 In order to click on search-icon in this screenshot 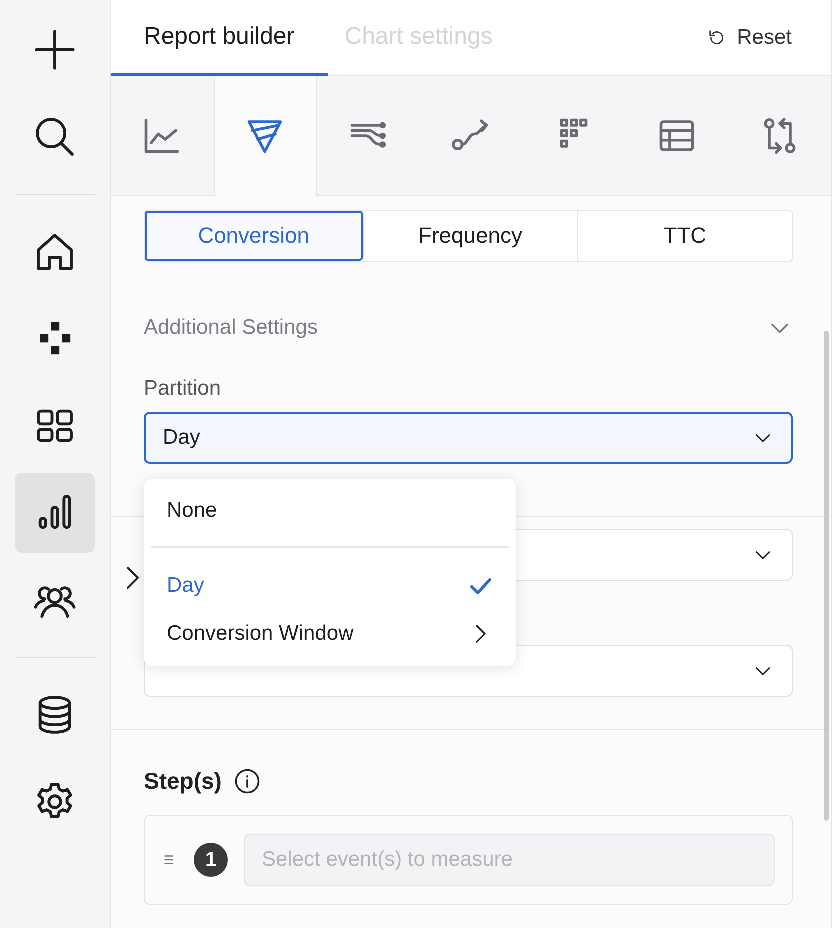, I will do `click(55, 137)`.